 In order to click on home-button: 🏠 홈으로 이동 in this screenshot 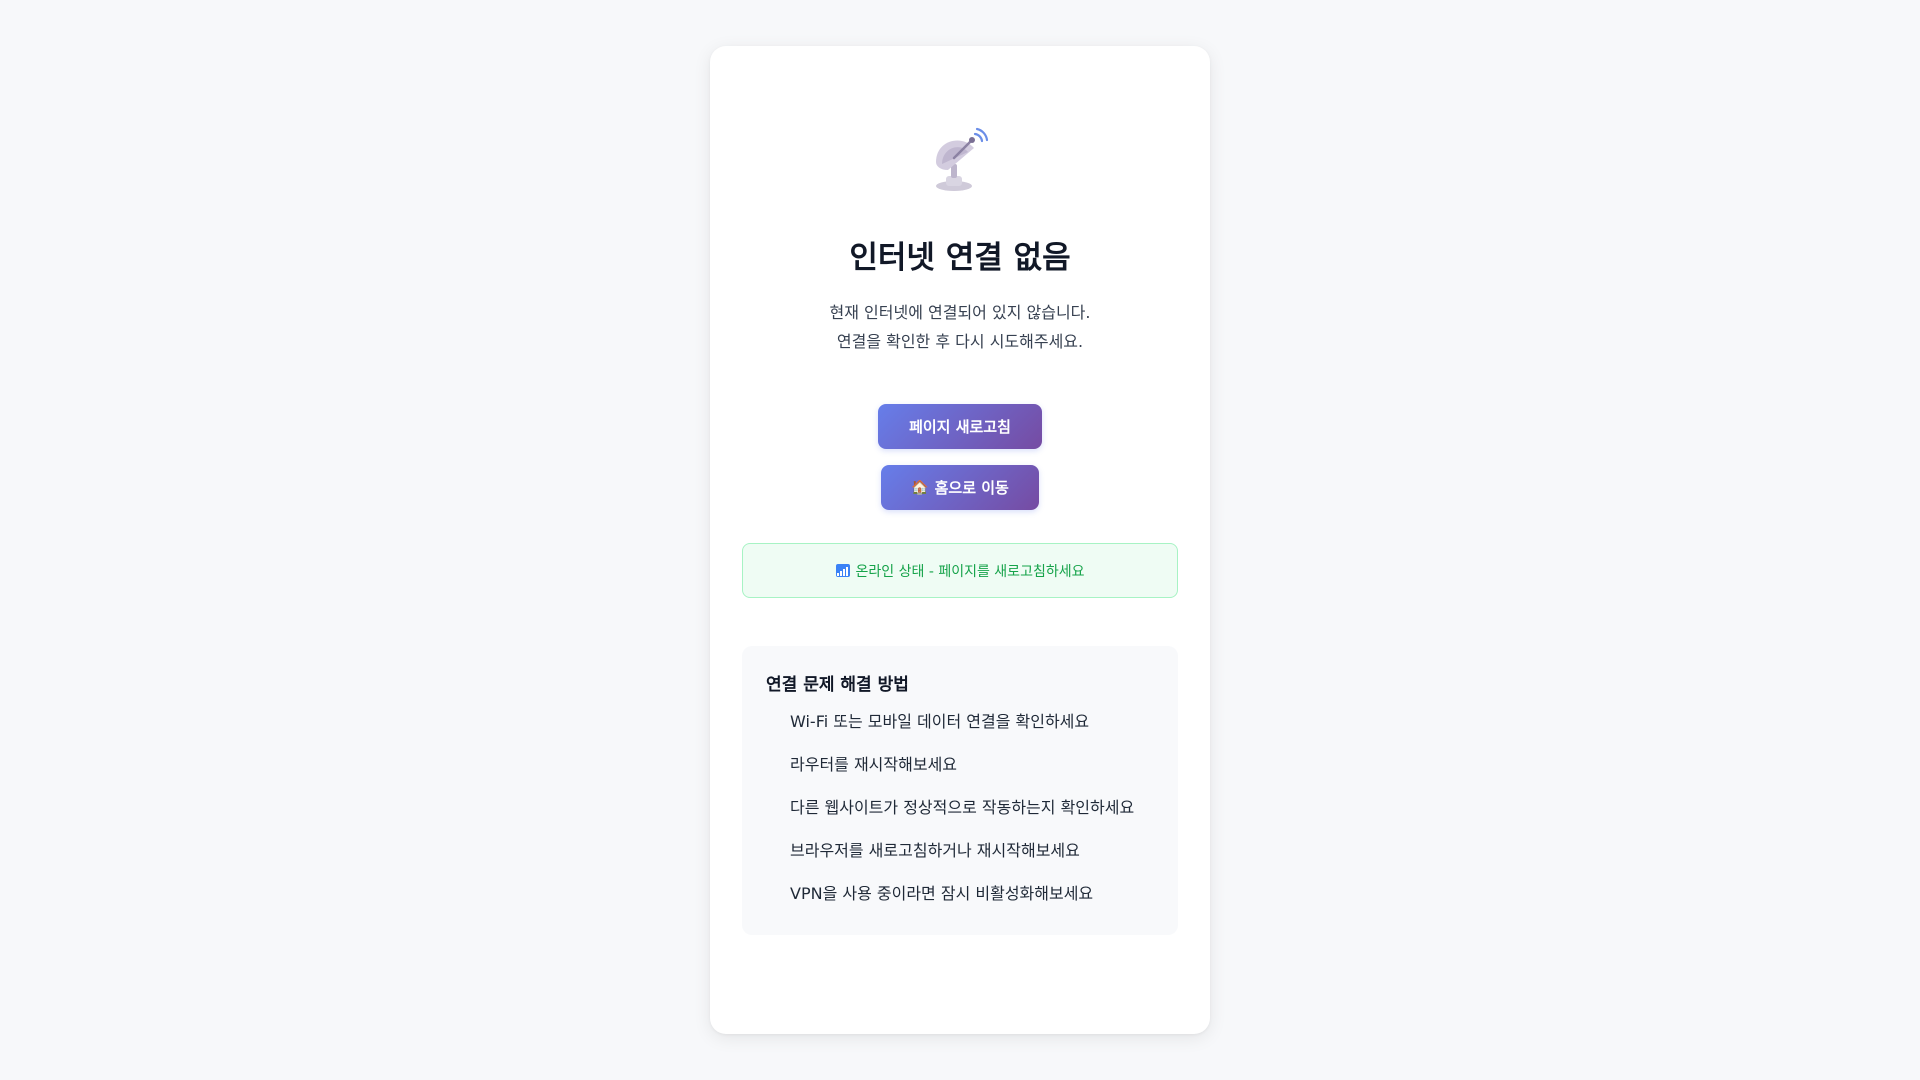, I will do `click(960, 487)`.